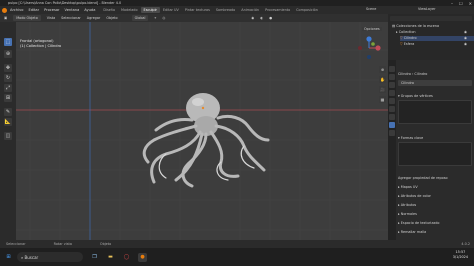 The width and height of the screenshot is (474, 266). Describe the element at coordinates (392, 133) in the screenshot. I see `material-tab-icon` at that location.